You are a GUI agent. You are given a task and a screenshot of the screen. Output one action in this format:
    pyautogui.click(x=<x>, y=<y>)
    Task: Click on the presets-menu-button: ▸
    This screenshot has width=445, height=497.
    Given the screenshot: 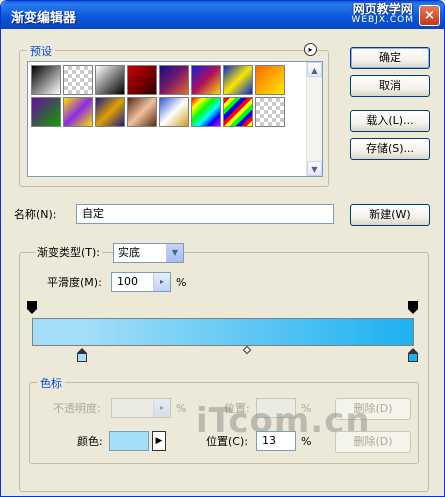 What is the action you would take?
    pyautogui.click(x=310, y=49)
    